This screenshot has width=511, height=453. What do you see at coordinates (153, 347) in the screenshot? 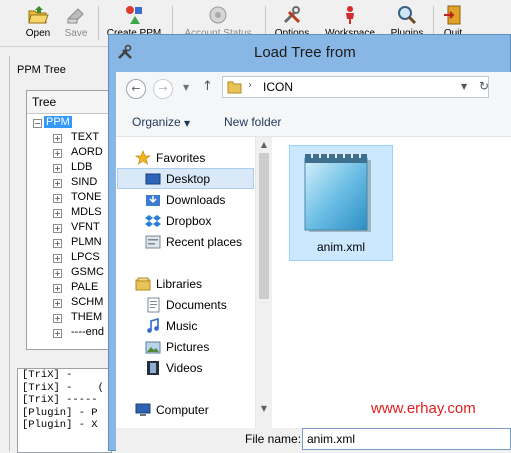
I see `pictures-icon` at bounding box center [153, 347].